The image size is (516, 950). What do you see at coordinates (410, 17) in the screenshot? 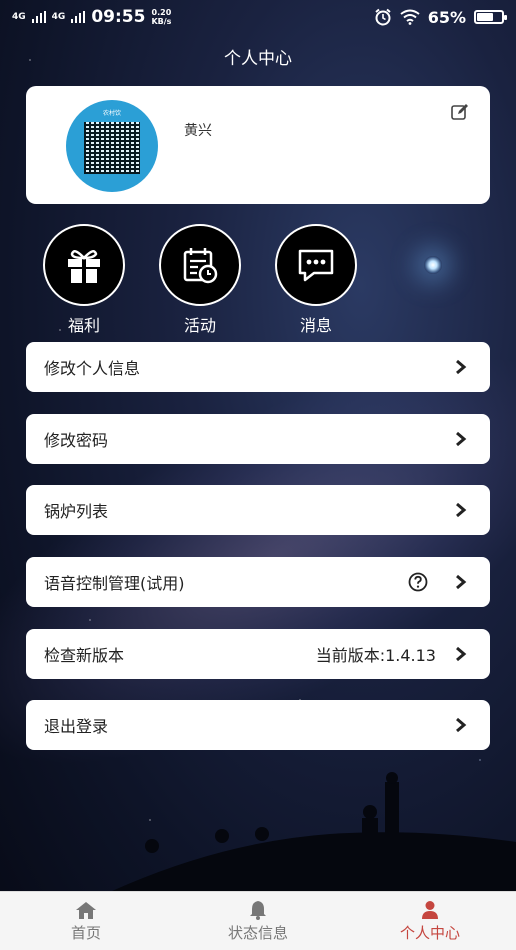
I see `wifi-icon` at bounding box center [410, 17].